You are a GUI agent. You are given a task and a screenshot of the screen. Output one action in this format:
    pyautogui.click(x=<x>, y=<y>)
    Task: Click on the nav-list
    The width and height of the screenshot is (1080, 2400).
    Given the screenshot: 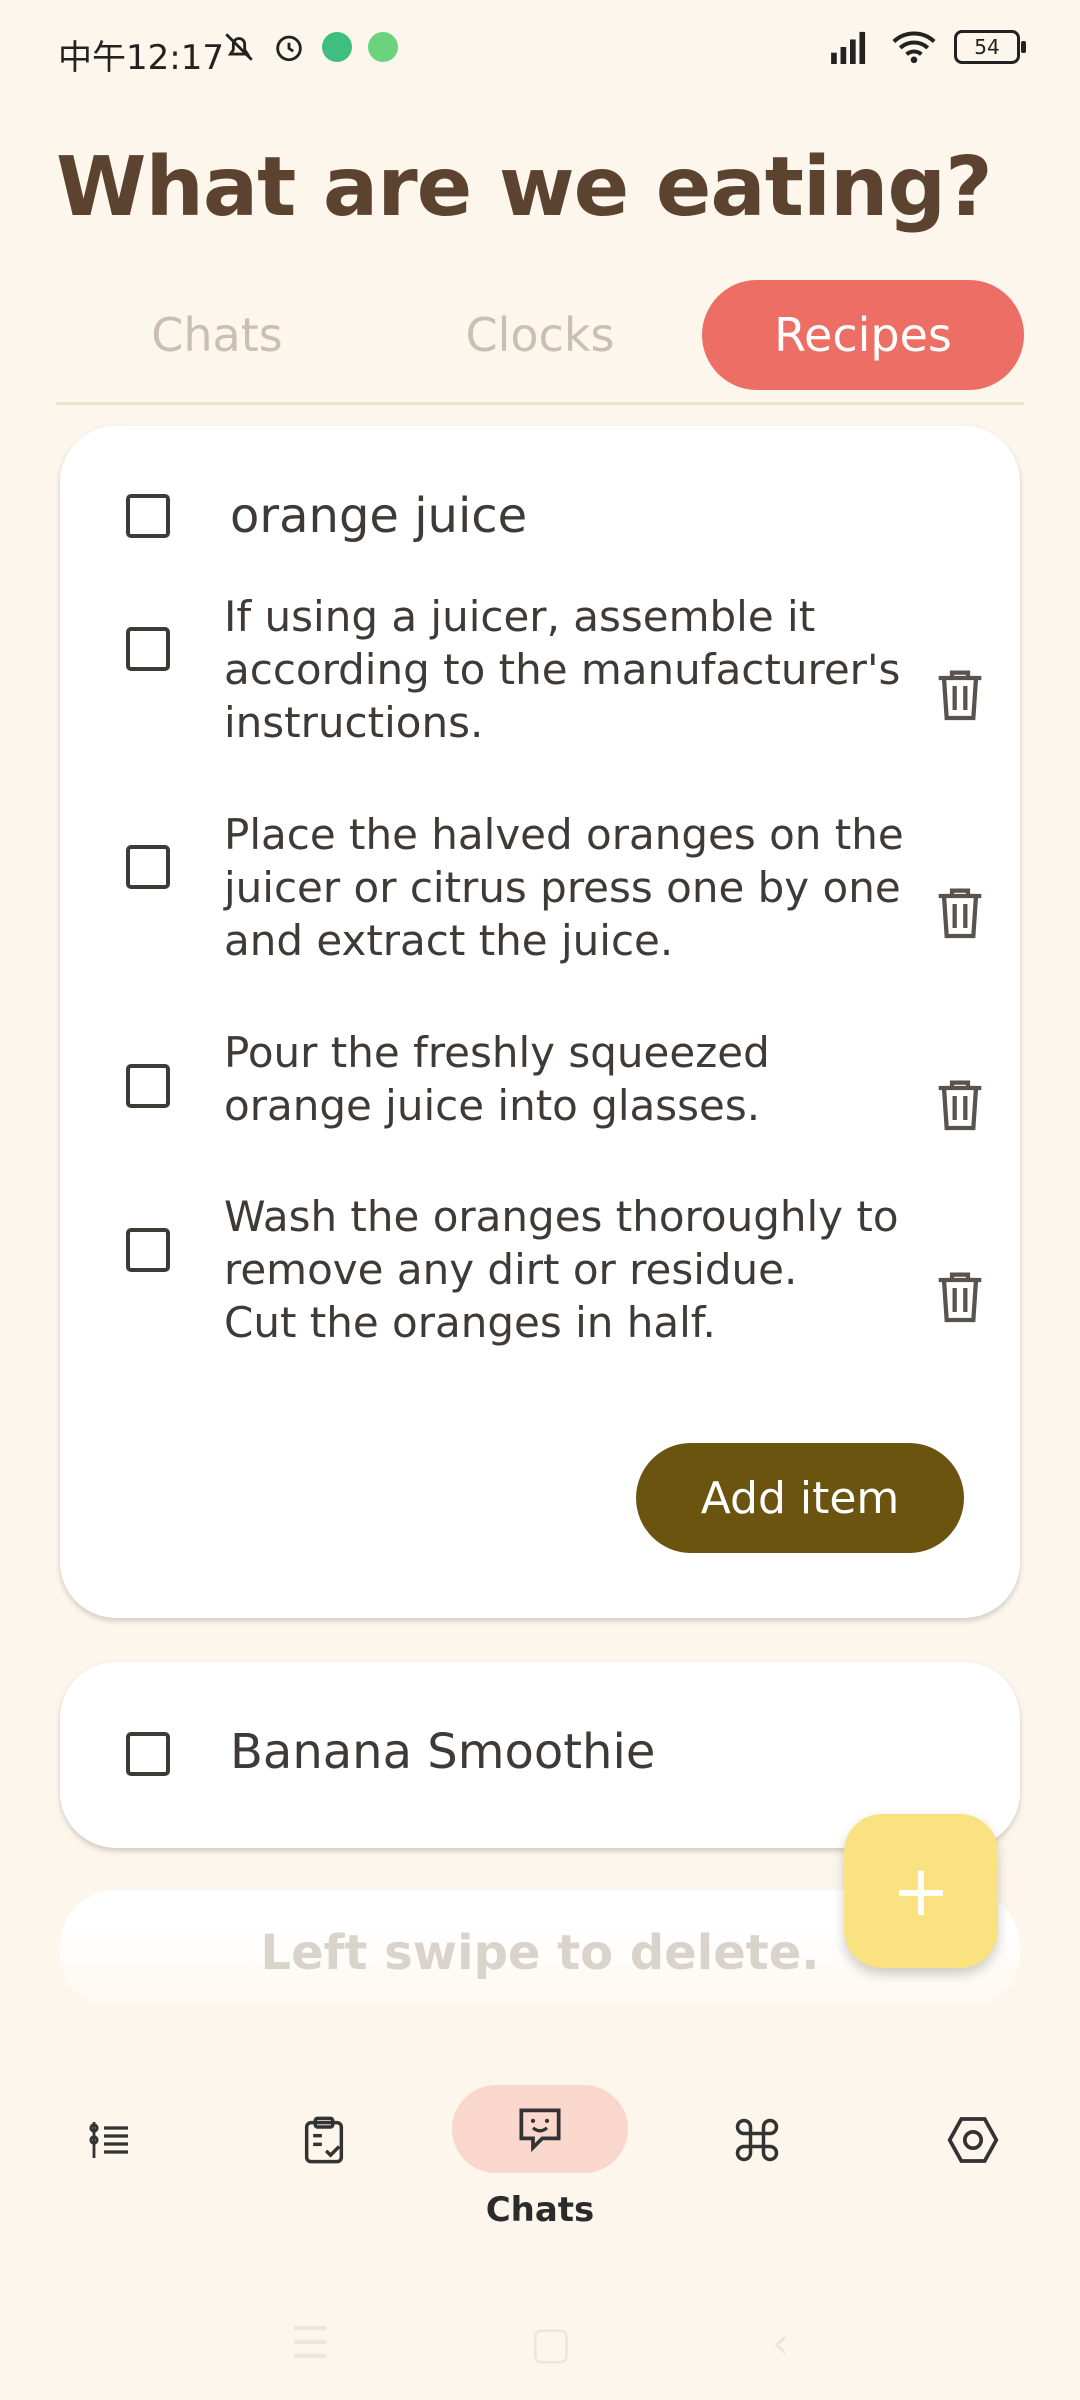 What is the action you would take?
    pyautogui.click(x=110, y=2140)
    